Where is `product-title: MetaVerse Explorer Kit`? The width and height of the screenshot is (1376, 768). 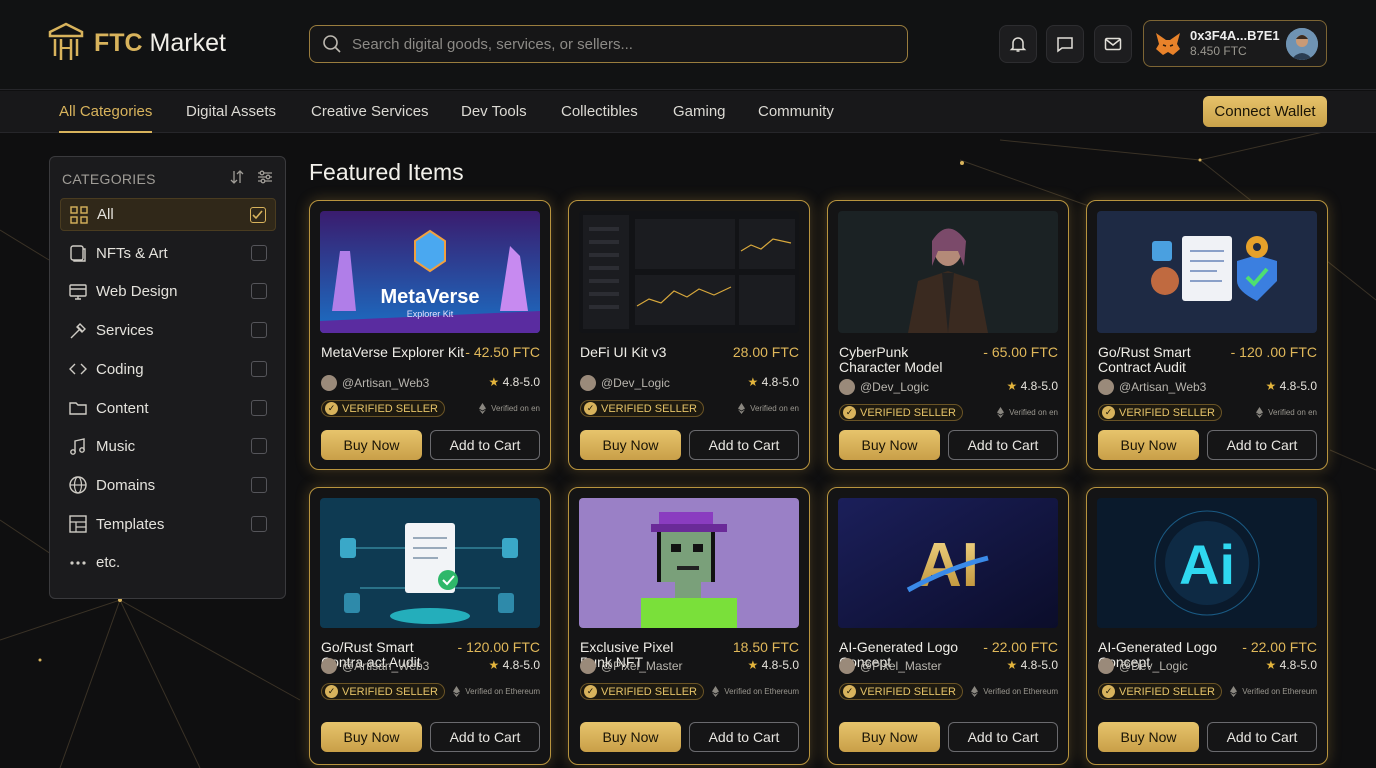 product-title: MetaVerse Explorer Kit is located at coordinates (396, 352).